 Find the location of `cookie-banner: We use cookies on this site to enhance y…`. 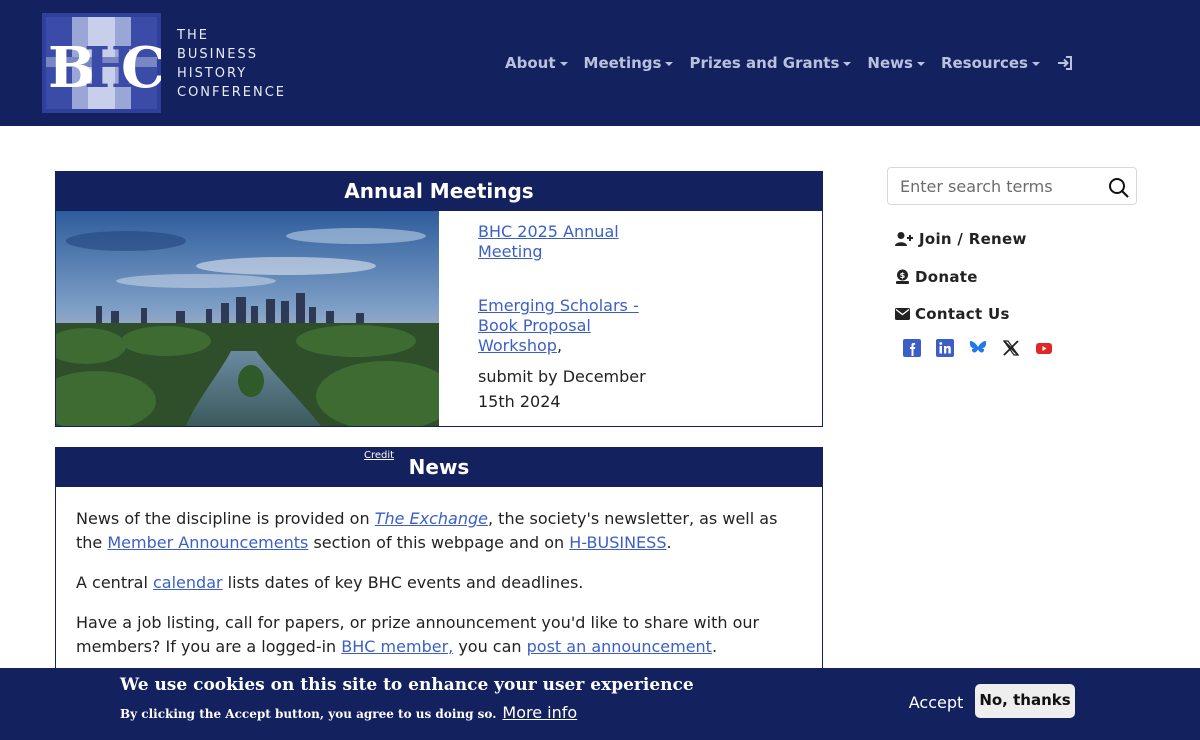

cookie-banner: We use cookies on this site to enhance y… is located at coordinates (600, 704).